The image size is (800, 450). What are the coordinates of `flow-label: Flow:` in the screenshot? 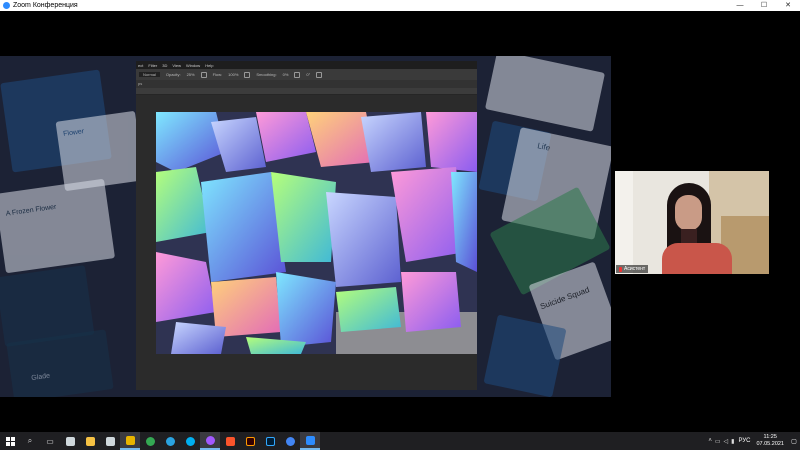 It's located at (217, 74).